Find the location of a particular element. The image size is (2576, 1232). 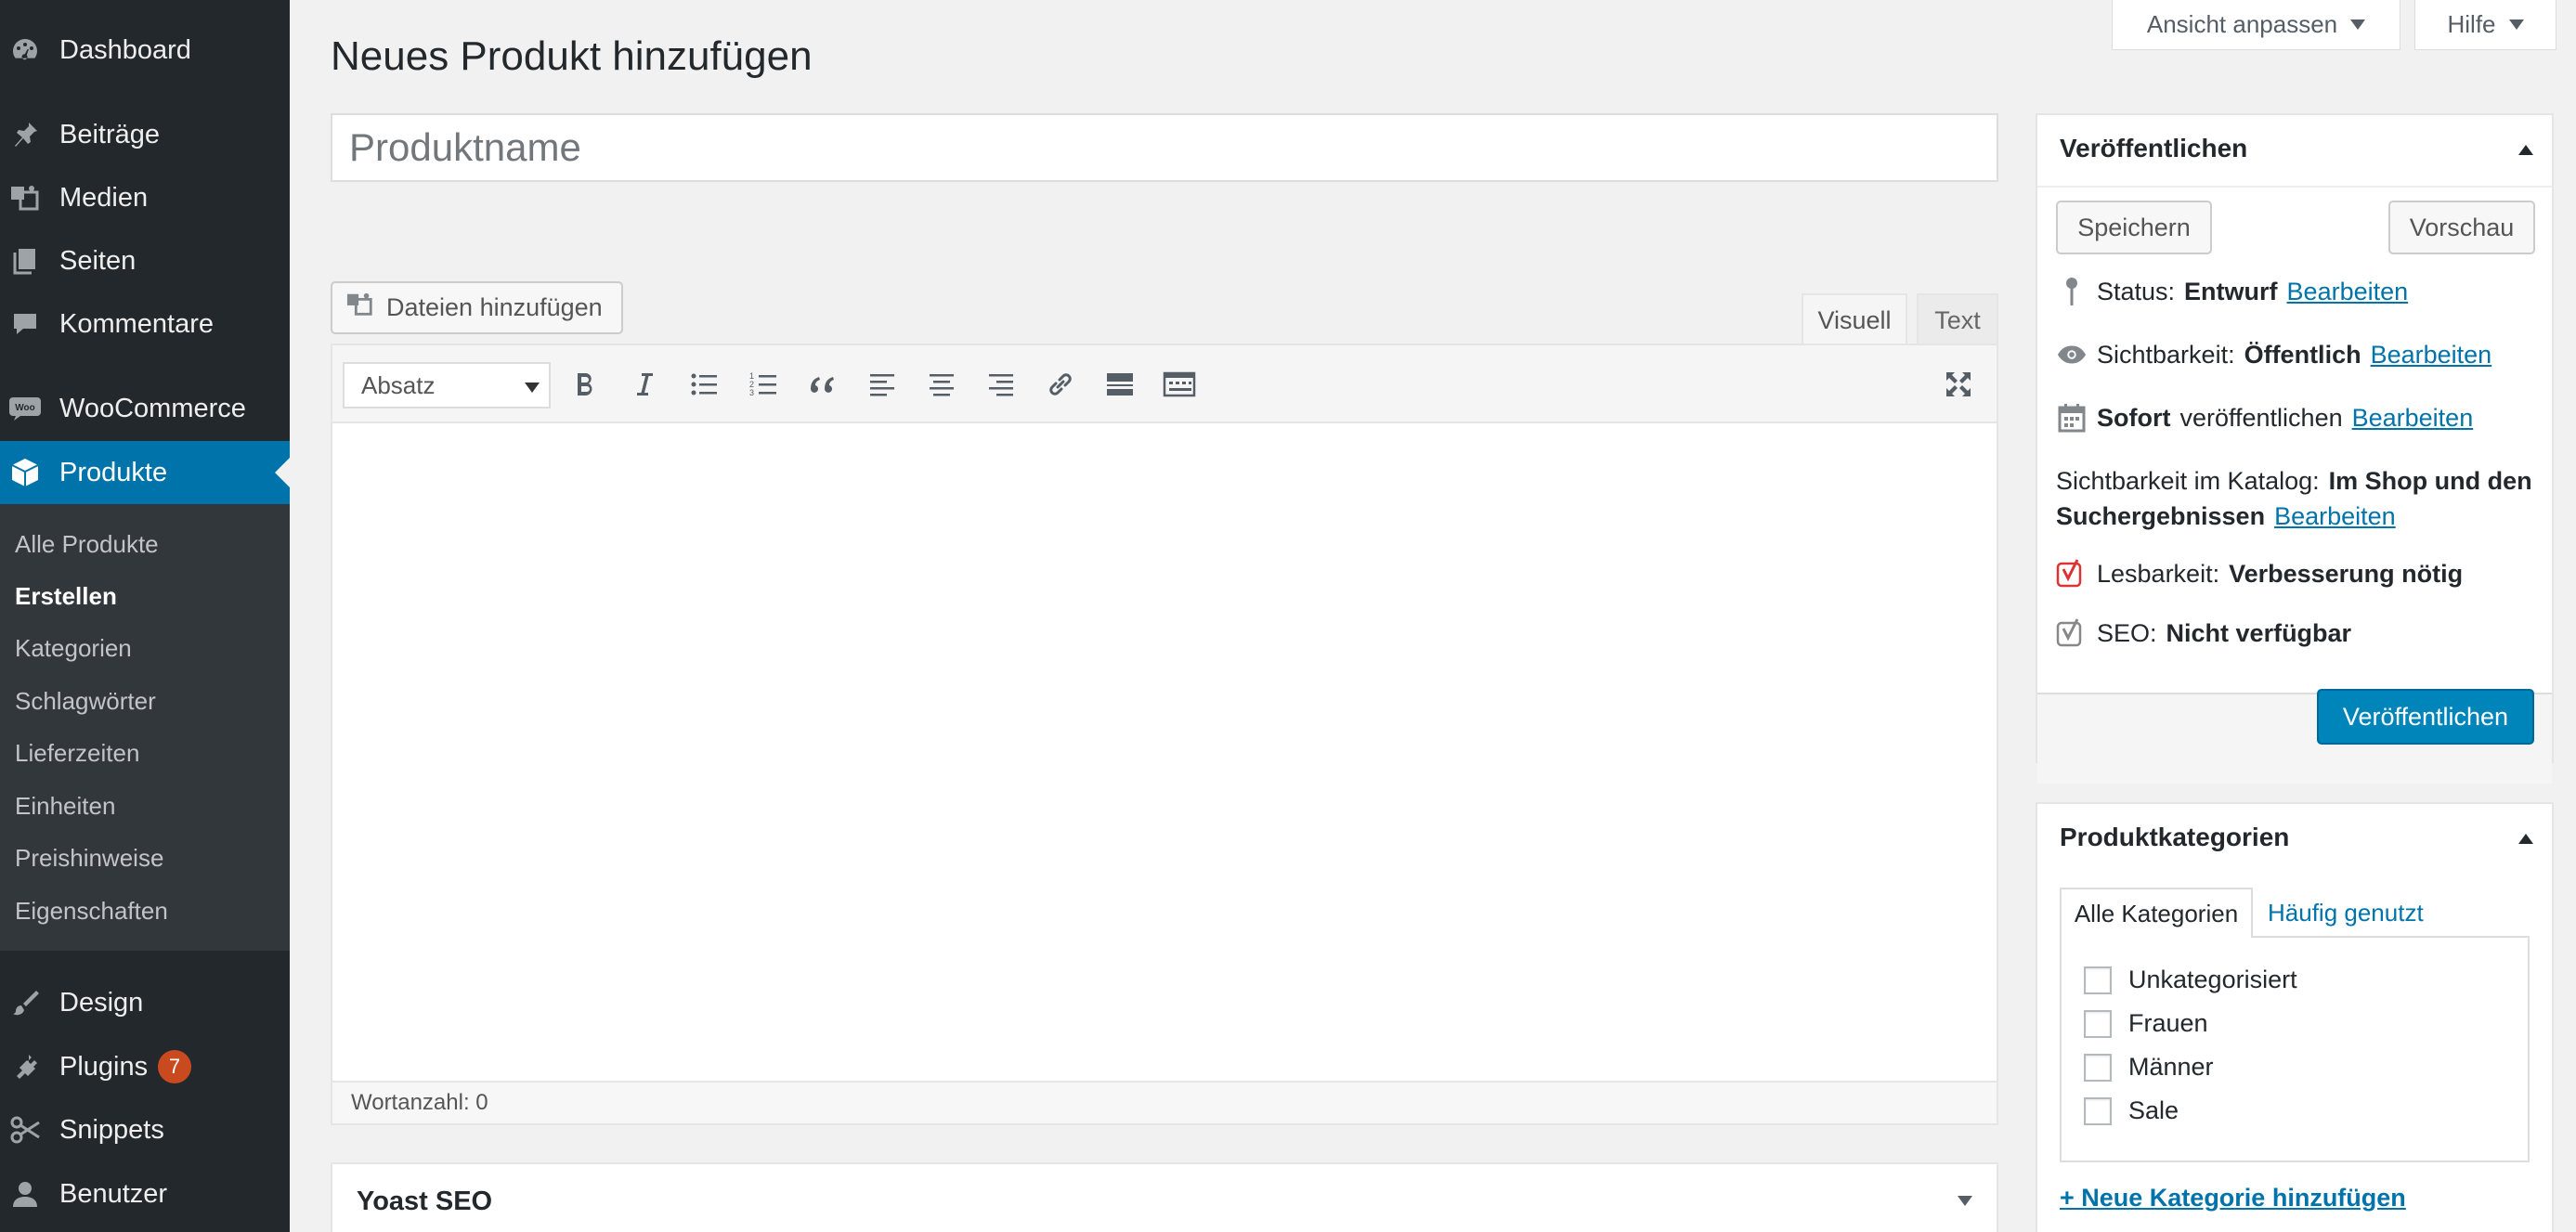

menu-item-design: Design is located at coordinates (145, 1002).